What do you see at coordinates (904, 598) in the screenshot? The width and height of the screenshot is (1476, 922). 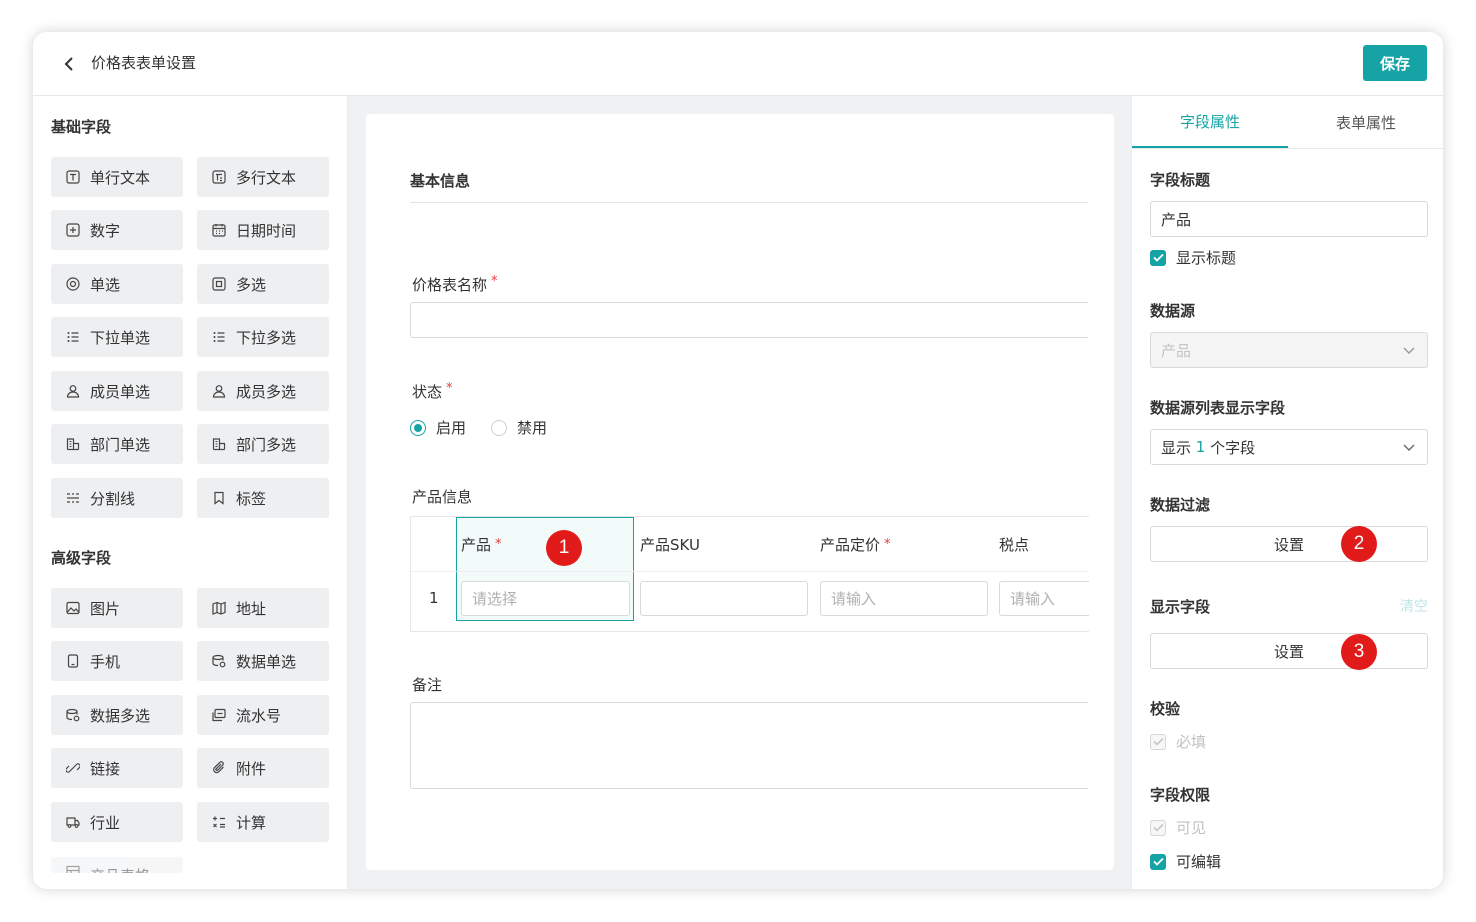 I see `price-input: 请输入` at bounding box center [904, 598].